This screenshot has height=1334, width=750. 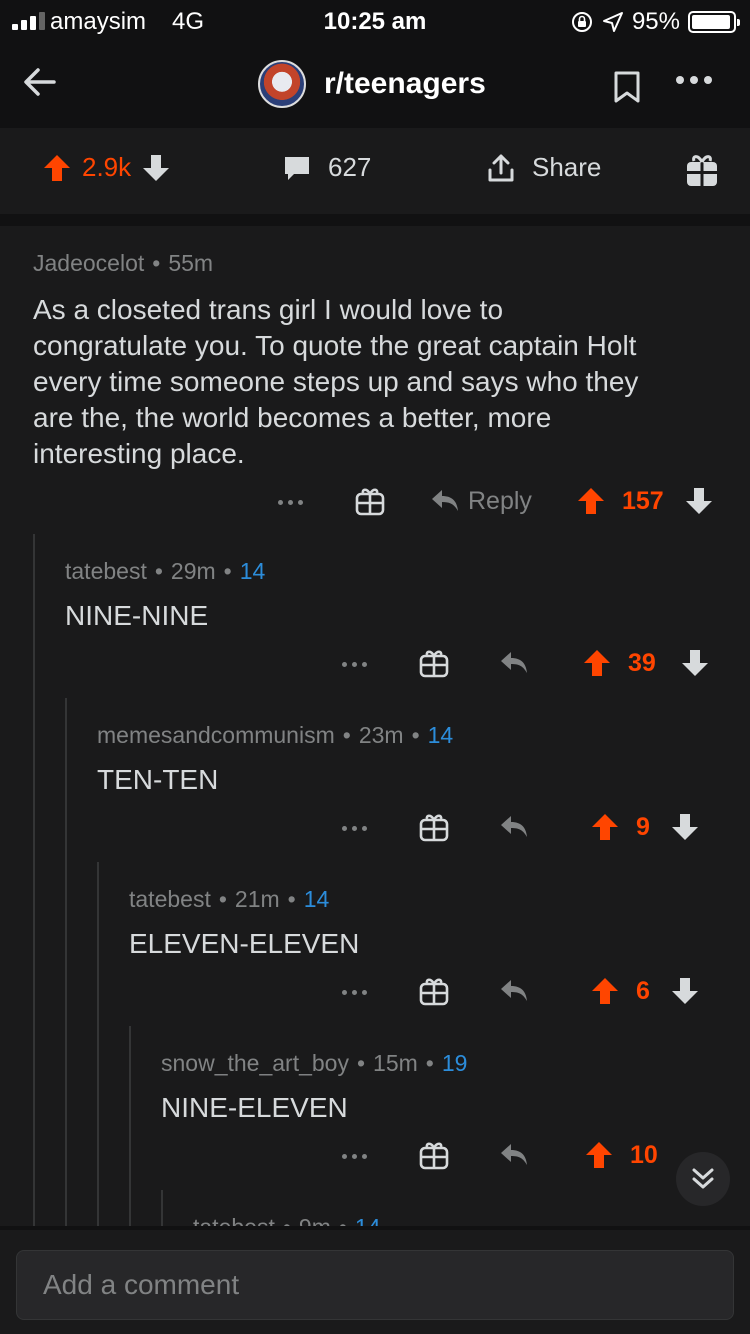 What do you see at coordinates (381, 735) in the screenshot?
I see `comment-time: 23m` at bounding box center [381, 735].